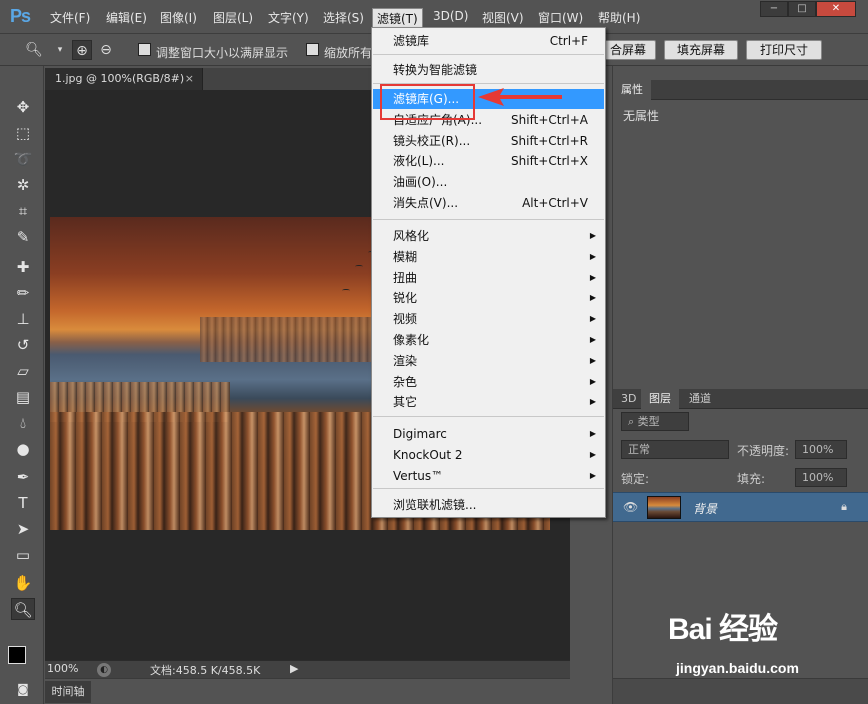 Image resolution: width=868 pixels, height=704 pixels. I want to click on menu-item-other: 其它 ▶, so click(488, 402).